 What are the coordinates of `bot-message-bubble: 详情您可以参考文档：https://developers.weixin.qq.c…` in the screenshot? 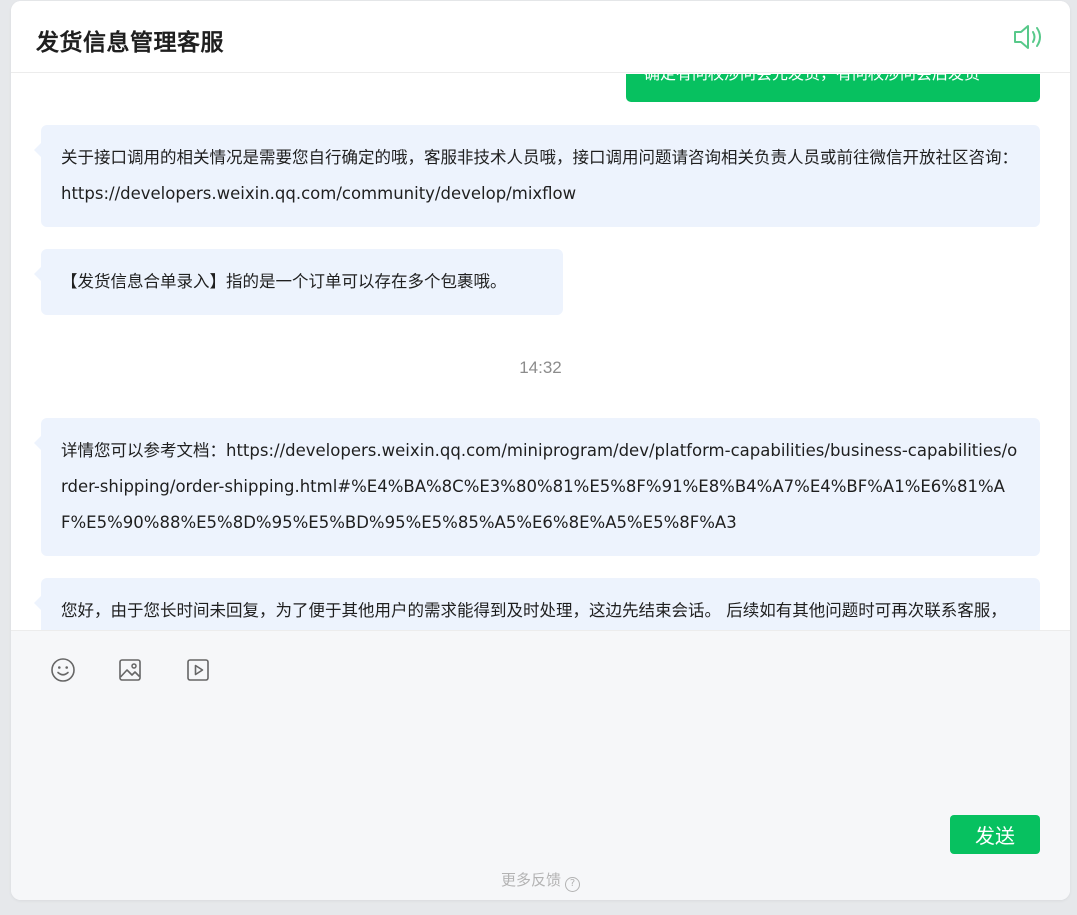 It's located at (537, 487).